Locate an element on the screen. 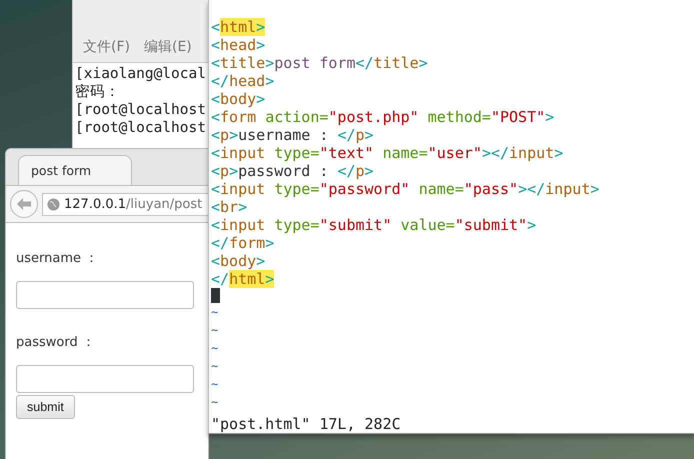 The height and width of the screenshot is (459, 694). code-line: </form> is located at coordinates (243, 243).